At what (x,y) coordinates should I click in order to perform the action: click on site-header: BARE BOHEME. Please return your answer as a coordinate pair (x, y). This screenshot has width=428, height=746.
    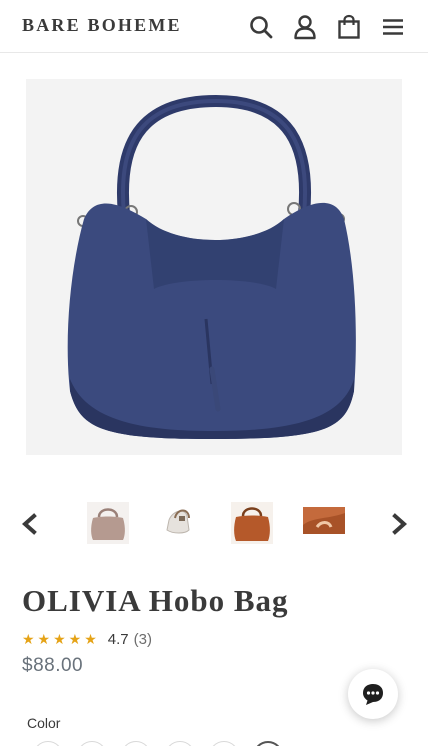
    Looking at the image, I should click on (214, 26).